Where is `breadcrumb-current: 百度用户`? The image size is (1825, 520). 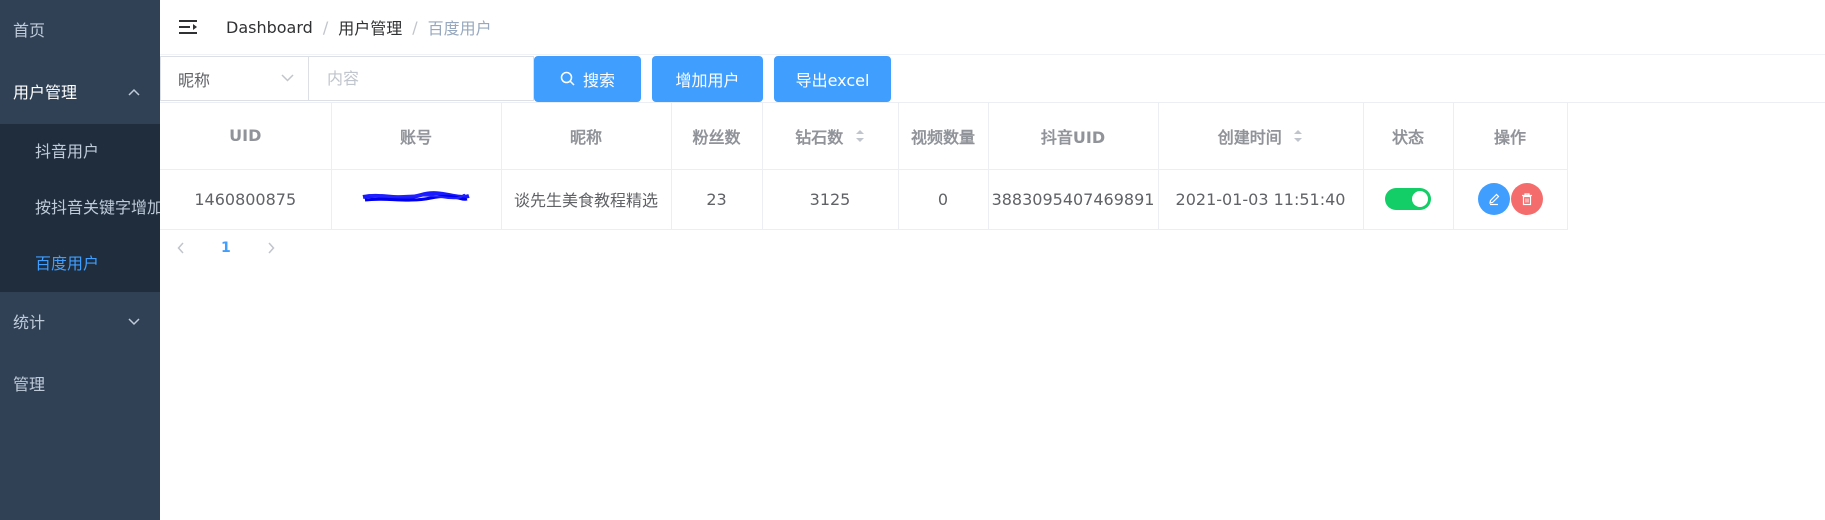
breadcrumb-current: 百度用户 is located at coordinates (459, 28).